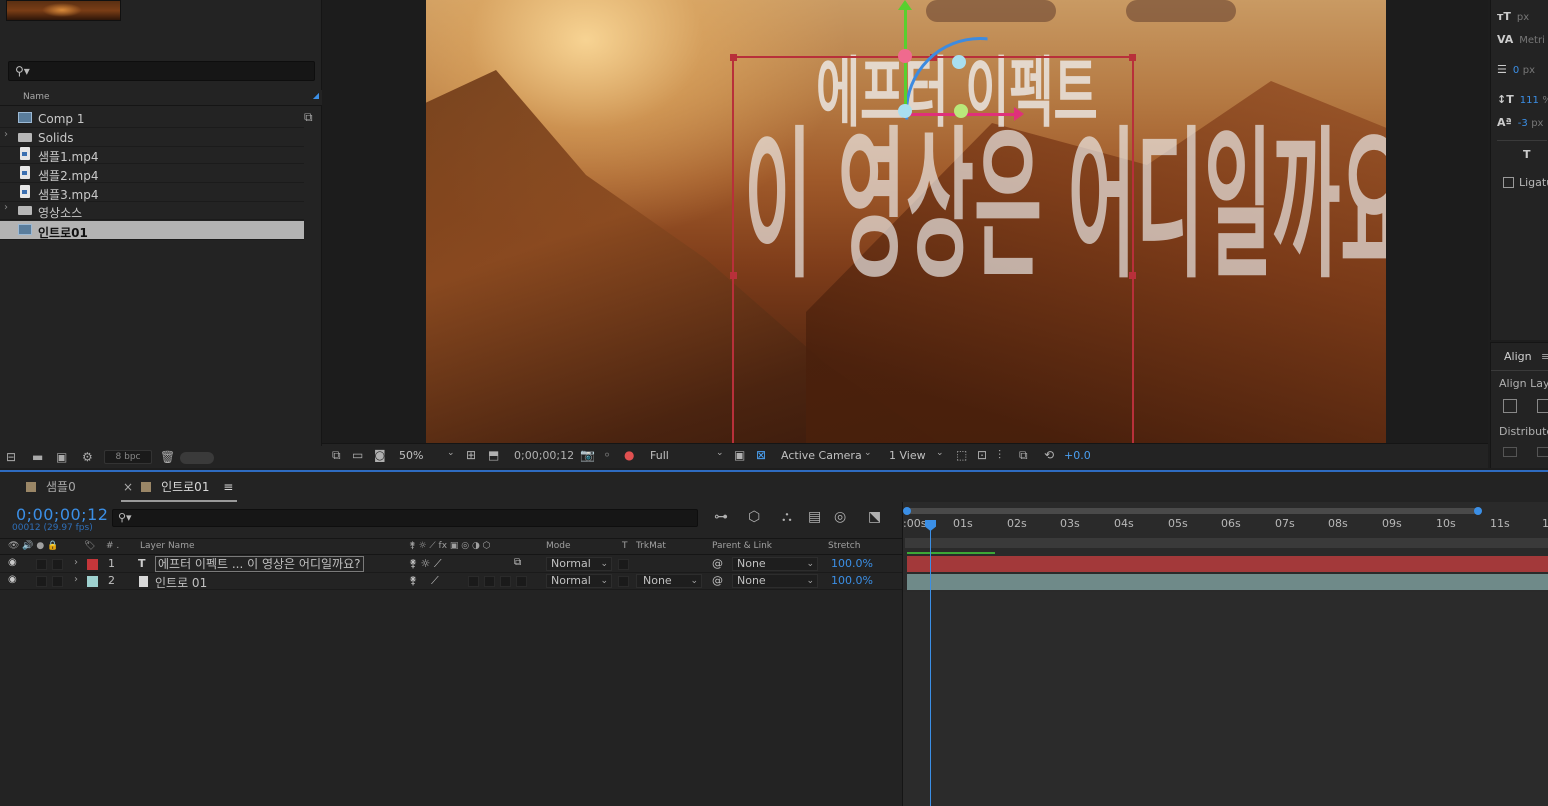 The image size is (1548, 806). I want to click on snapshot-camera-icon: 📷, so click(587, 455).